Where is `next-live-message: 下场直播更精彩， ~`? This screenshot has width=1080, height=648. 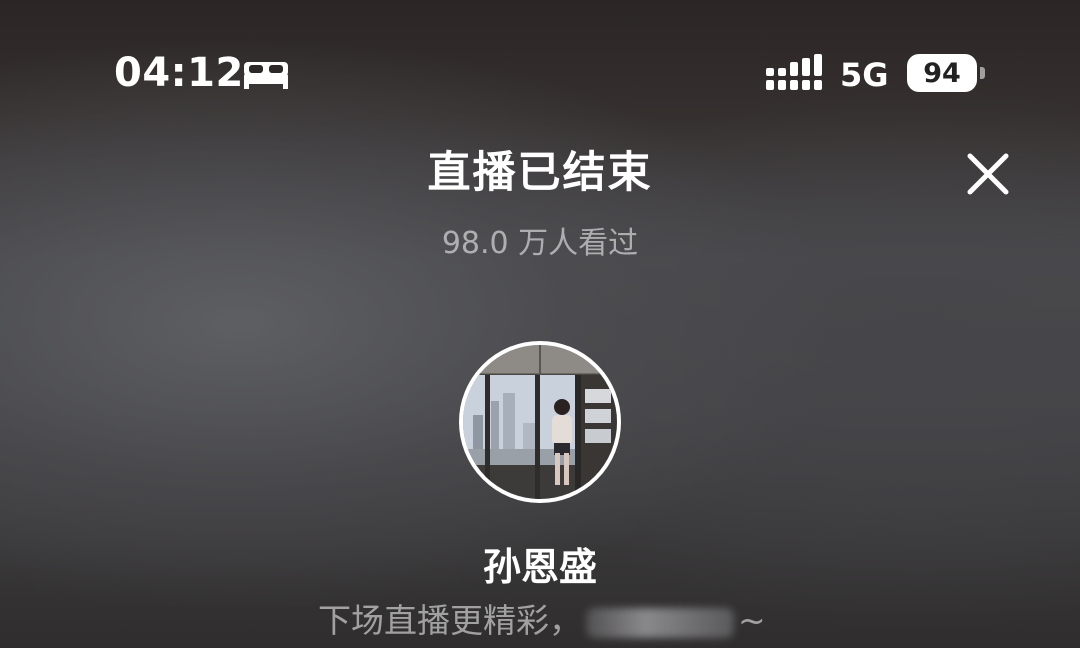 next-live-message: 下场直播更精彩， ~ is located at coordinates (542, 618).